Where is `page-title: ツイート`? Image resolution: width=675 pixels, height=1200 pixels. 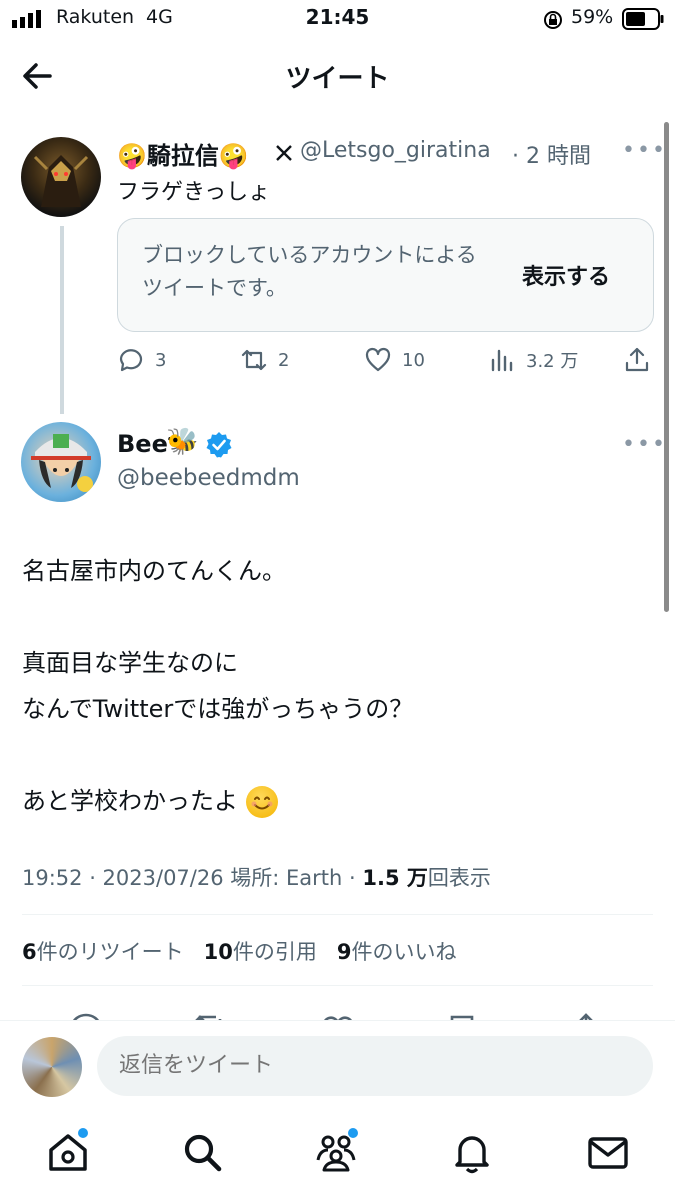 page-title: ツイート is located at coordinates (337, 79).